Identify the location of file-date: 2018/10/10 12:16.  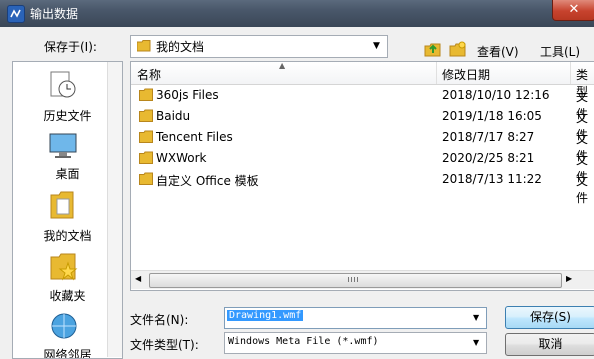
(496, 95).